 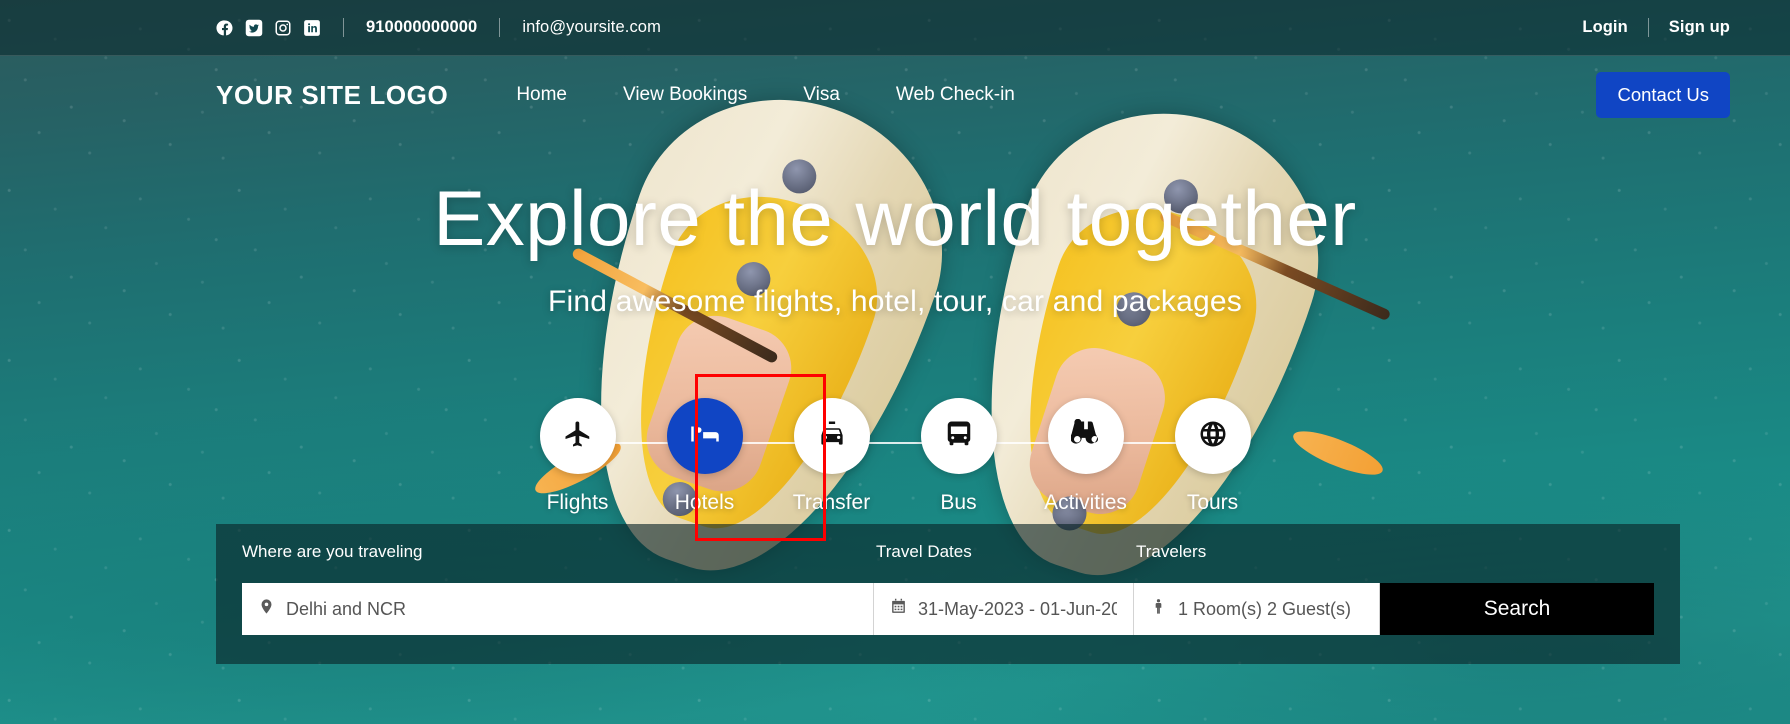 What do you see at coordinates (1212, 502) in the screenshot?
I see `category-label: Tours` at bounding box center [1212, 502].